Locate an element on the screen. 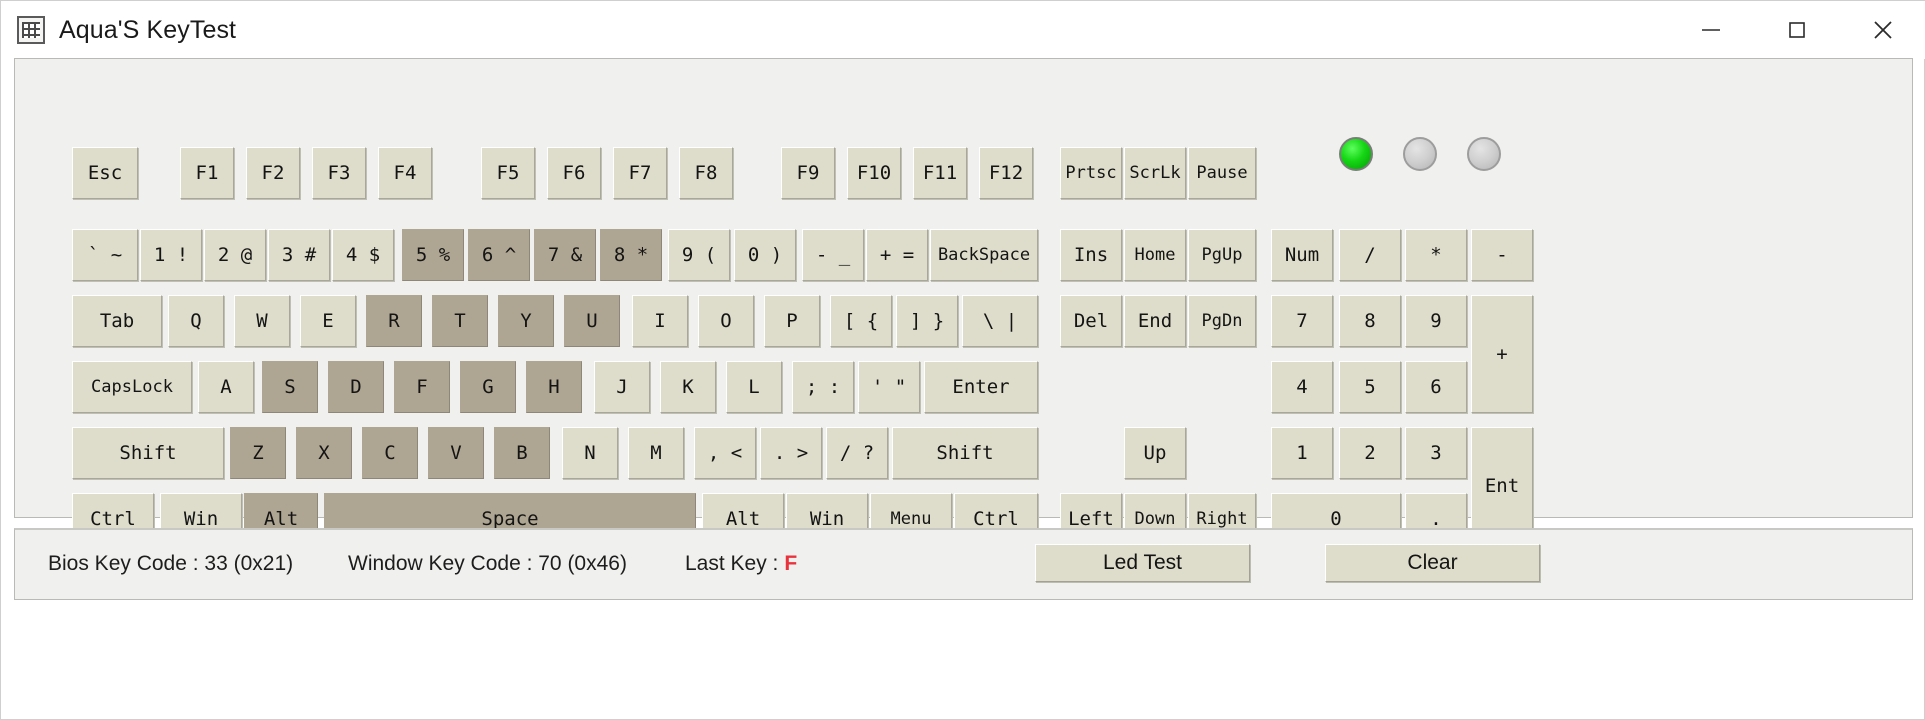 The height and width of the screenshot is (720, 1925). key-keyq: Q is located at coordinates (196, 321).